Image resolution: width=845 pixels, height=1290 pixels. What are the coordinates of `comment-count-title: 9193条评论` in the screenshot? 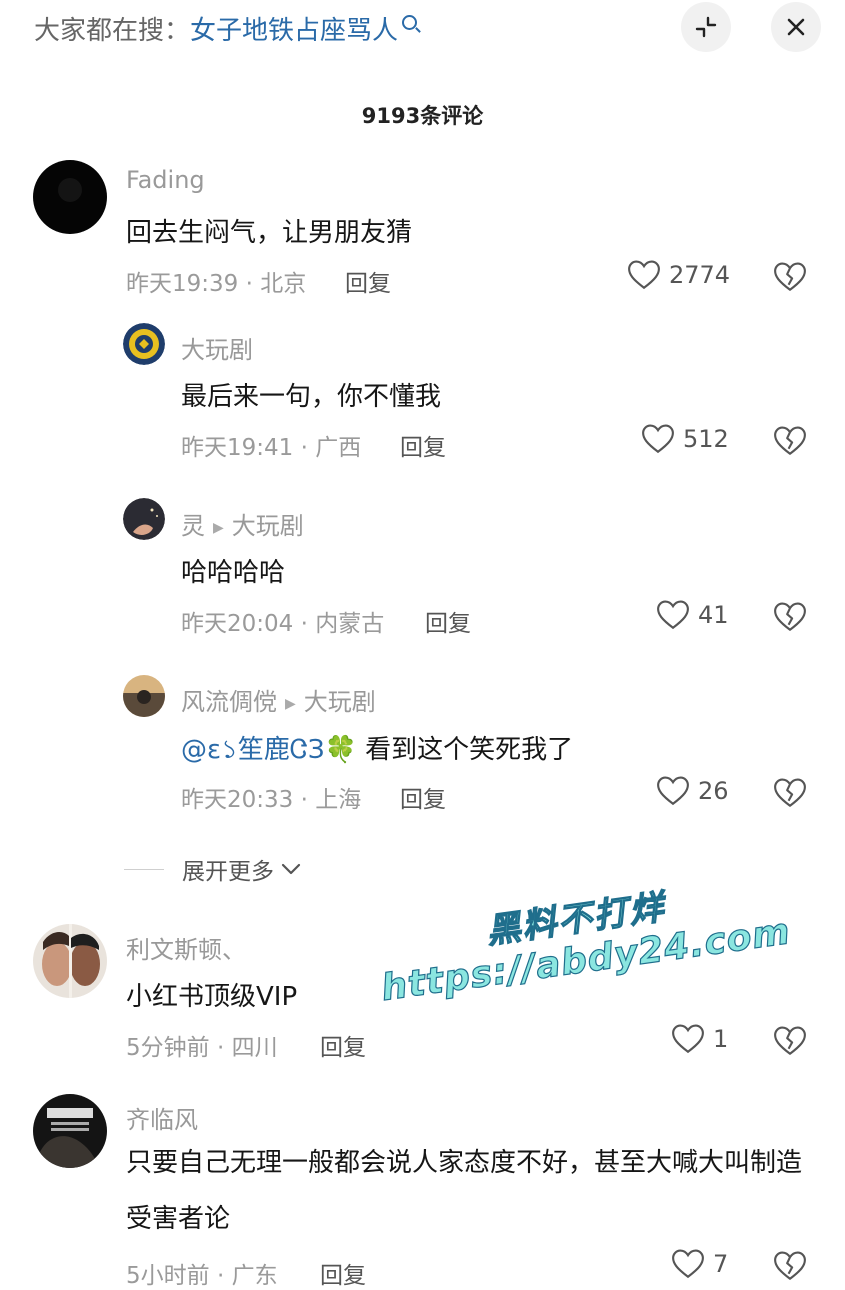 It's located at (422, 116).